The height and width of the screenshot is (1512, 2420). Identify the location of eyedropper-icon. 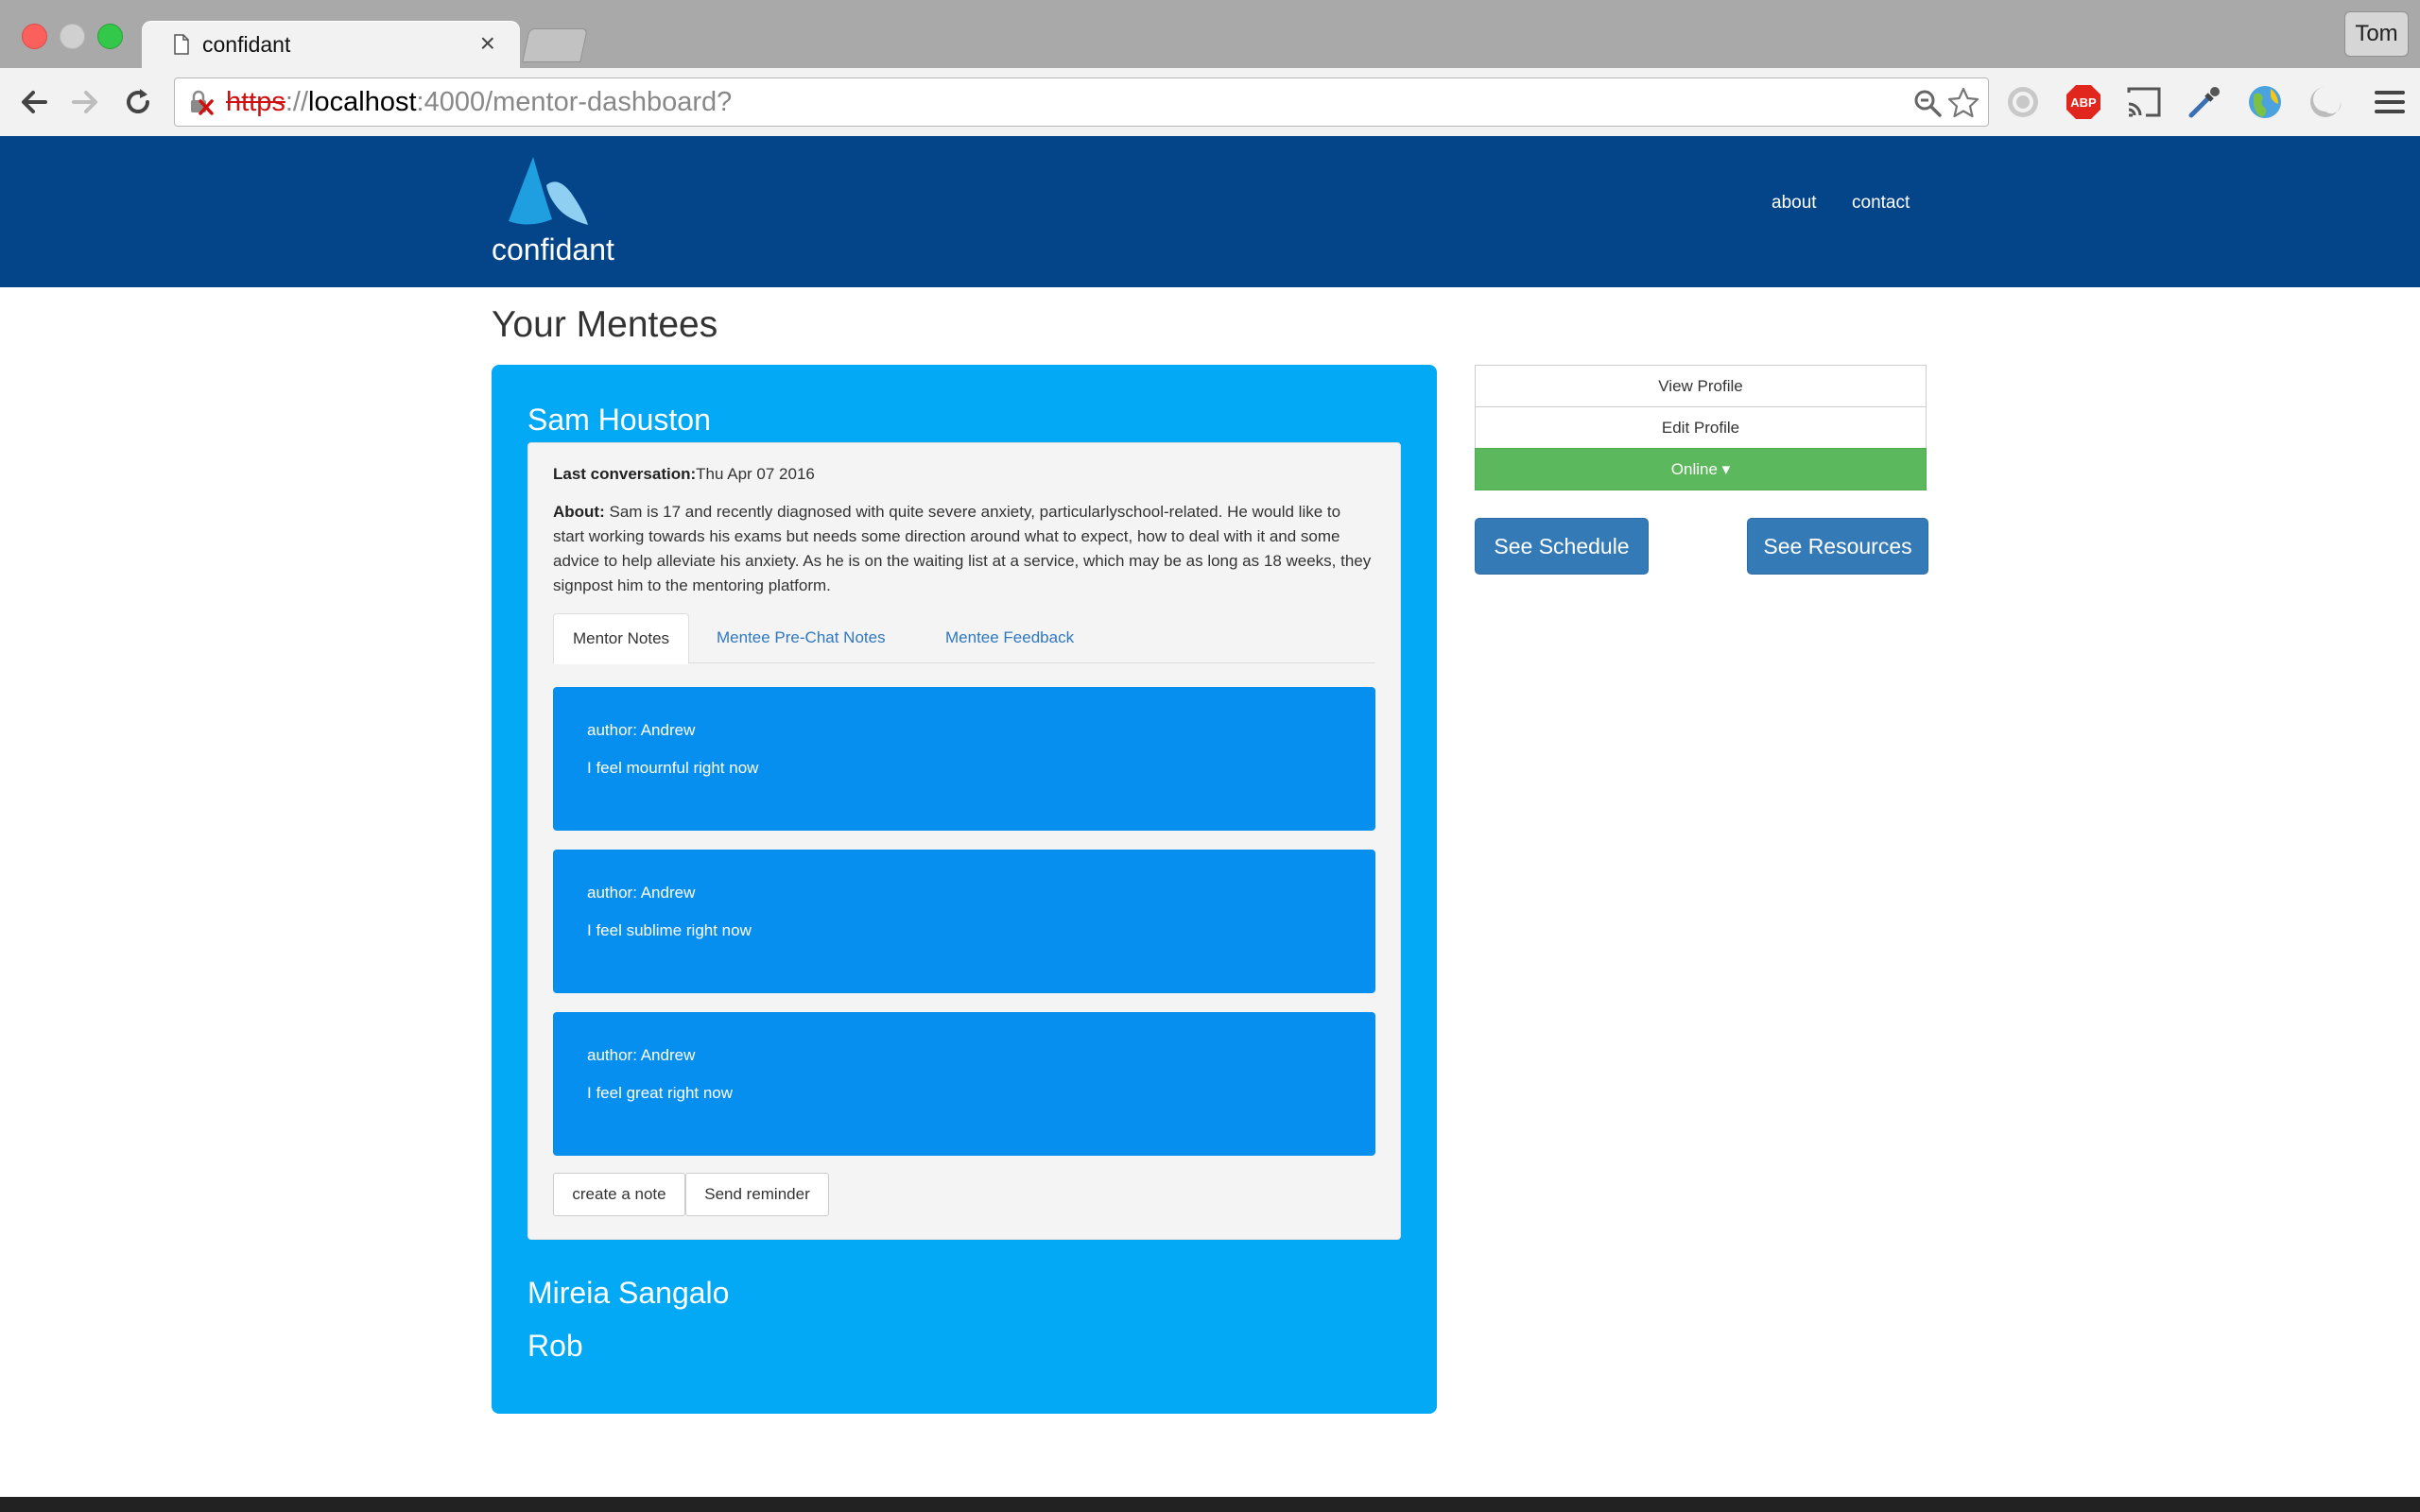
(2204, 102).